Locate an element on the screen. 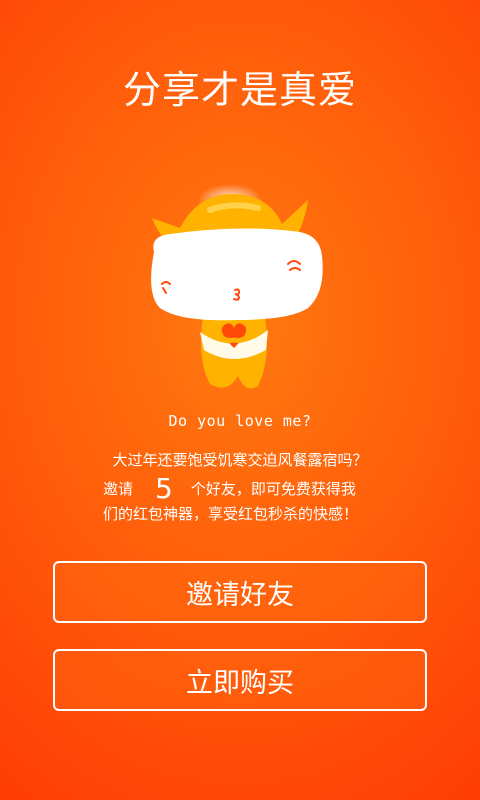 The width and height of the screenshot is (480, 800). buy-now-button: 立即购买 is located at coordinates (240, 680).